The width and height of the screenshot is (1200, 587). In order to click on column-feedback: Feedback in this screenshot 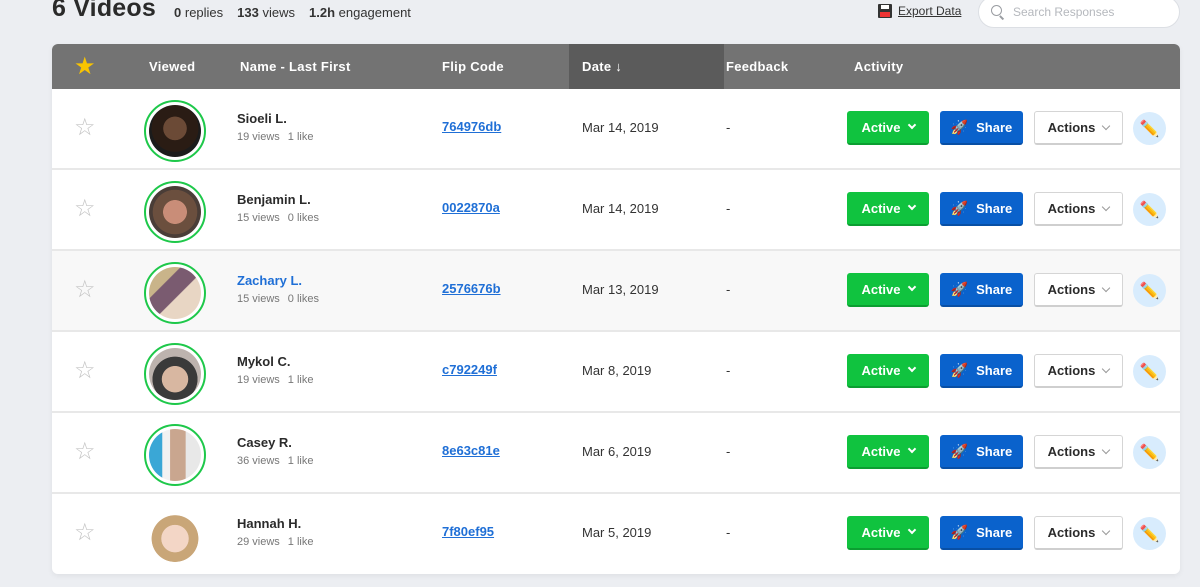, I will do `click(757, 66)`.